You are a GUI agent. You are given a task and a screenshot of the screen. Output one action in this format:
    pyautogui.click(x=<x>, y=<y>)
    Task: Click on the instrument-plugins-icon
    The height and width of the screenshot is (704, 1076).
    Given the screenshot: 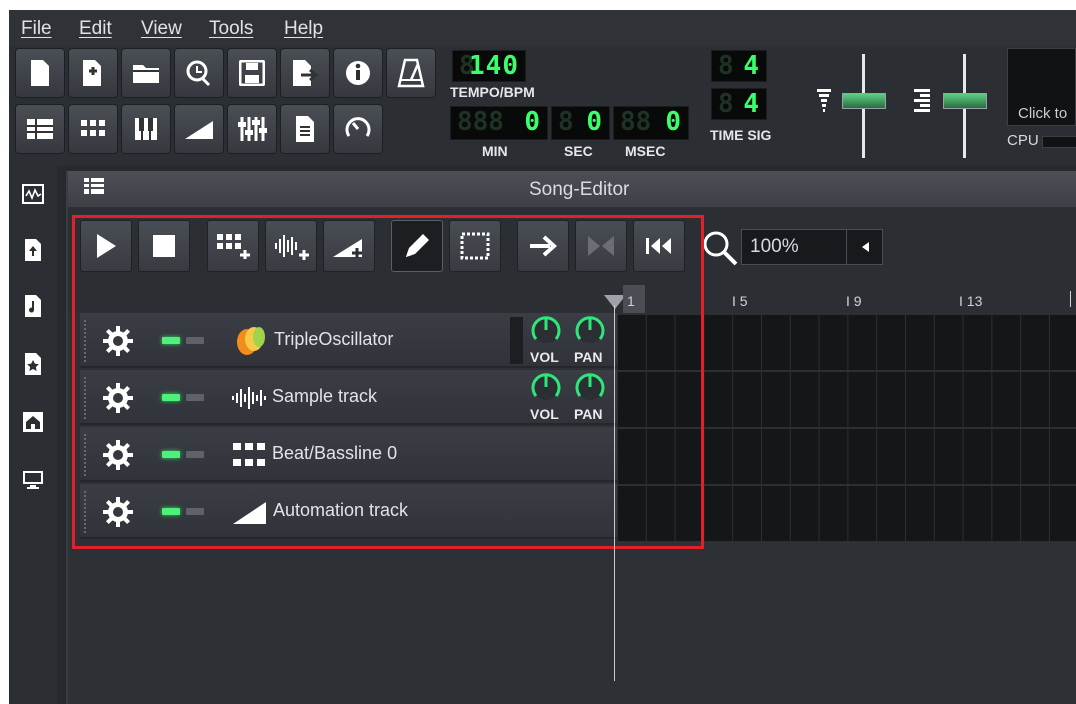 What is the action you would take?
    pyautogui.click(x=33, y=194)
    